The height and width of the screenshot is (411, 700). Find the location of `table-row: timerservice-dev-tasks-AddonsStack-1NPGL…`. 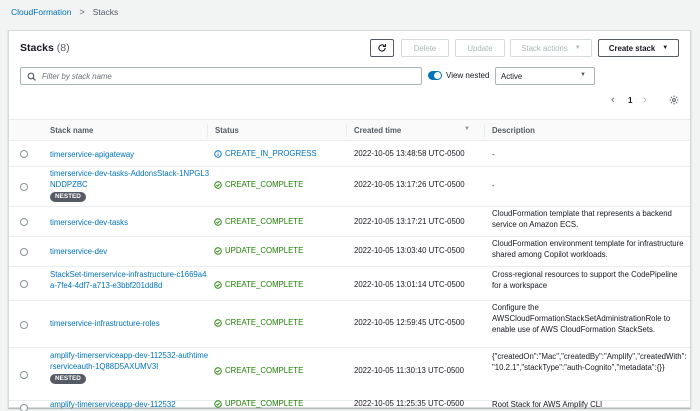

table-row: timerservice-dev-tasks-AddonsStack-1NPGL… is located at coordinates (349, 187).